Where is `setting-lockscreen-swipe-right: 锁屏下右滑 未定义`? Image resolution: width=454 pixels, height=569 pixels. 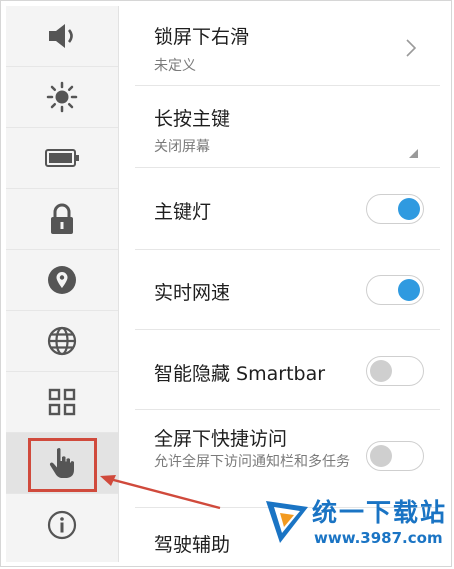 setting-lockscreen-swipe-right: 锁屏下右滑 未定义 is located at coordinates (279, 46).